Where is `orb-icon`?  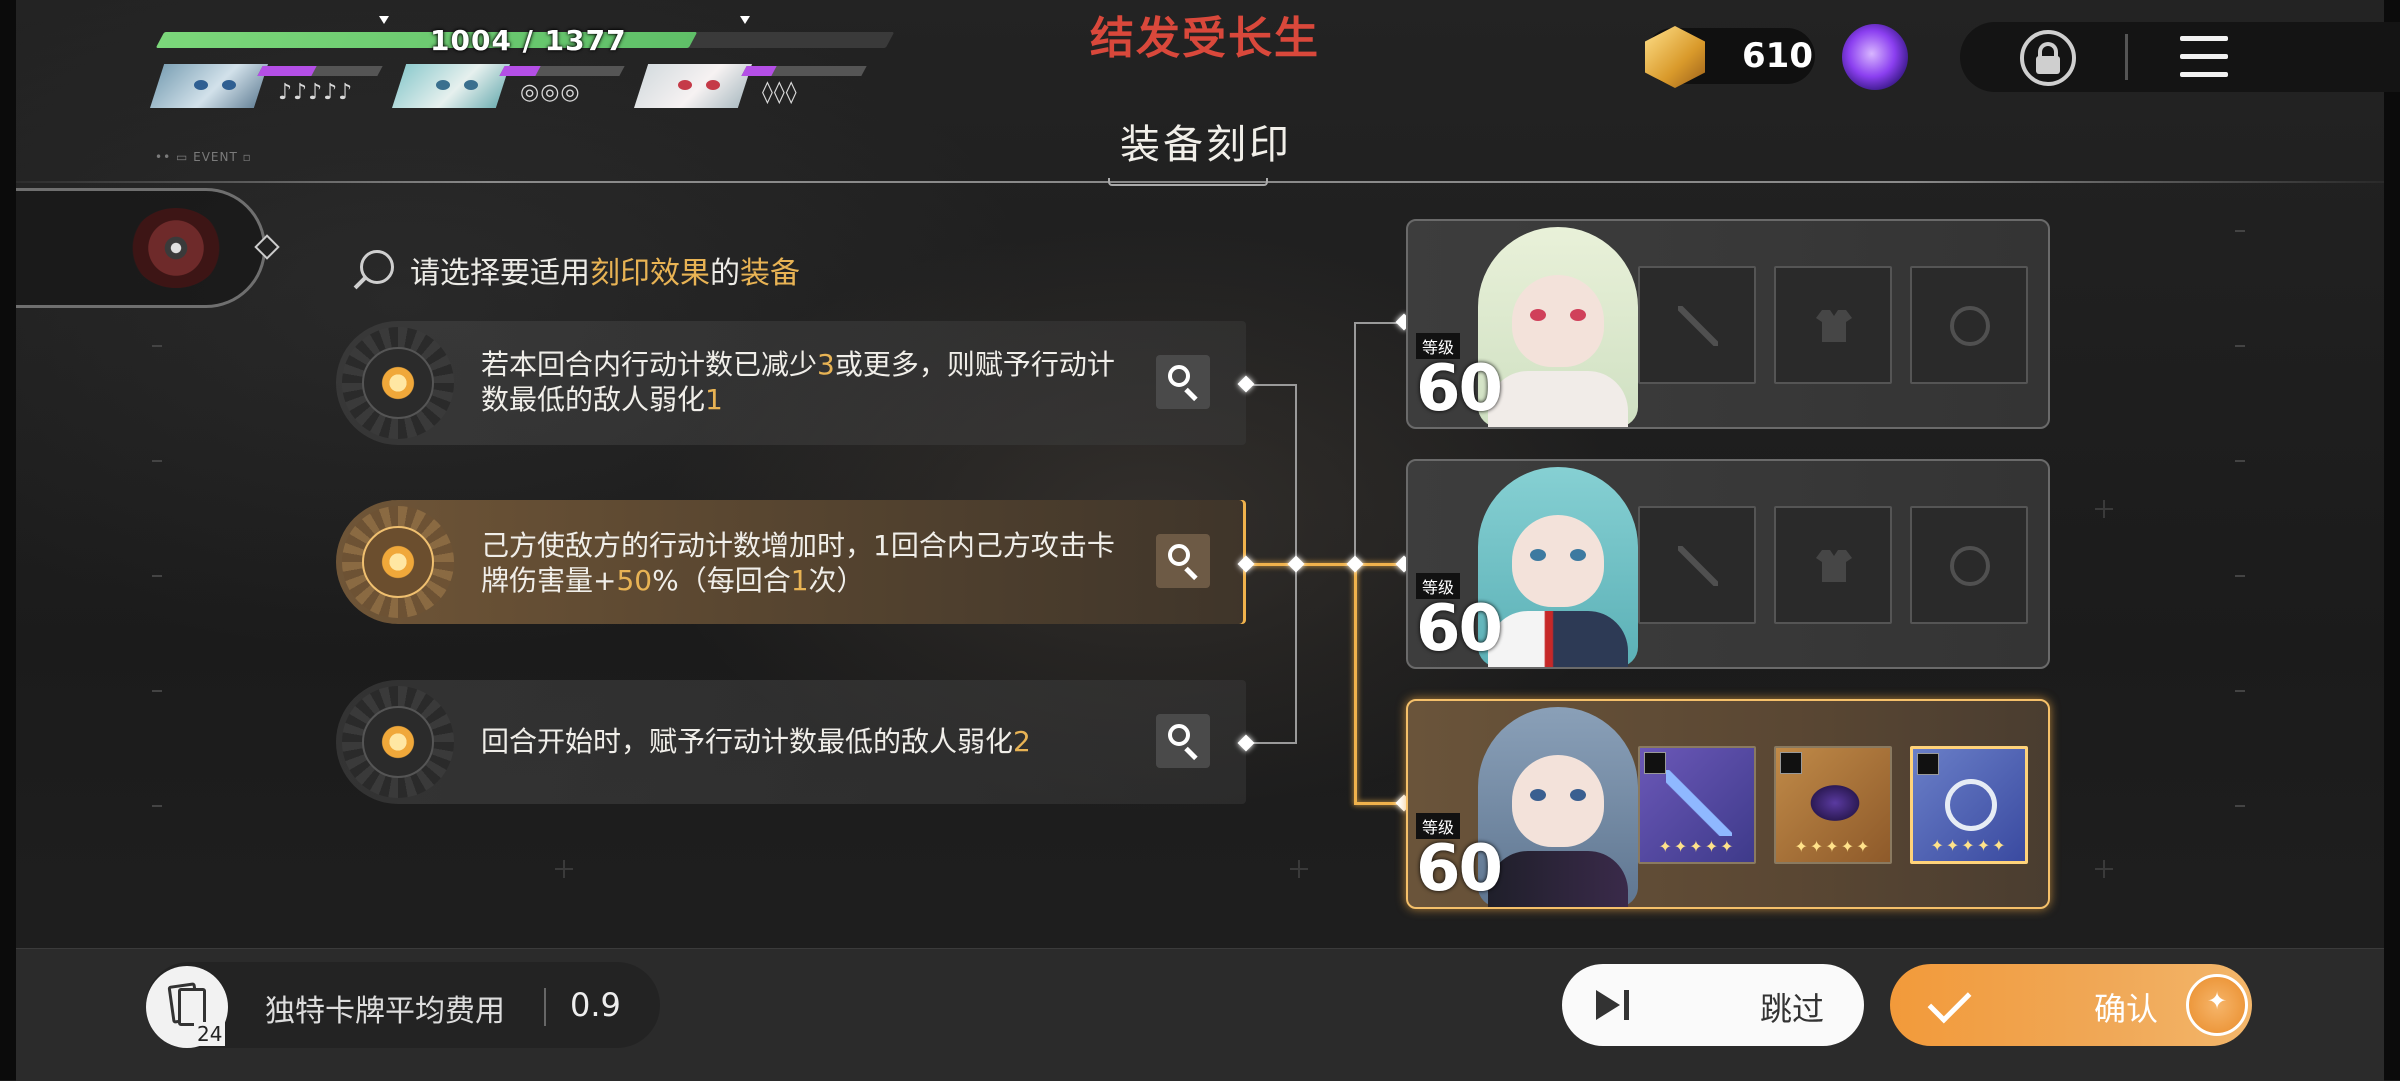
orb-icon is located at coordinates (1875, 57).